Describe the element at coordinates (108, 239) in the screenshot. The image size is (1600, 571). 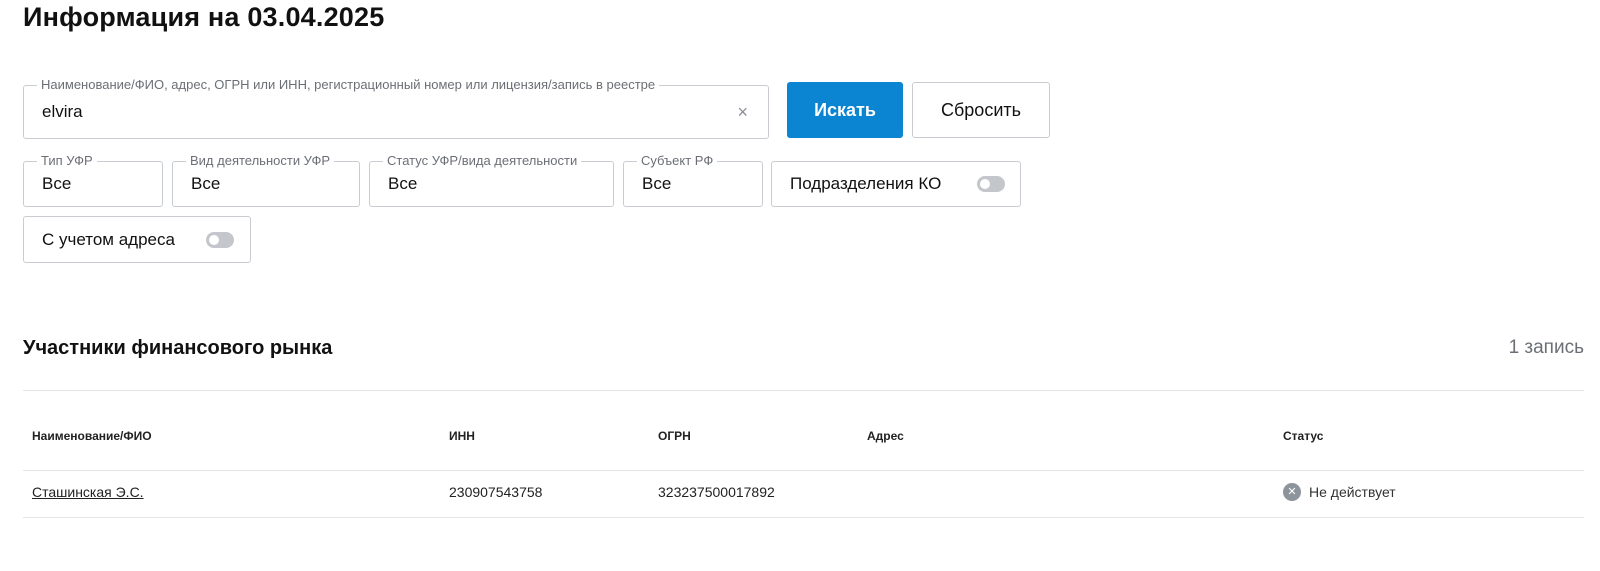
I see `with-address-label: С учетом адреса` at that location.